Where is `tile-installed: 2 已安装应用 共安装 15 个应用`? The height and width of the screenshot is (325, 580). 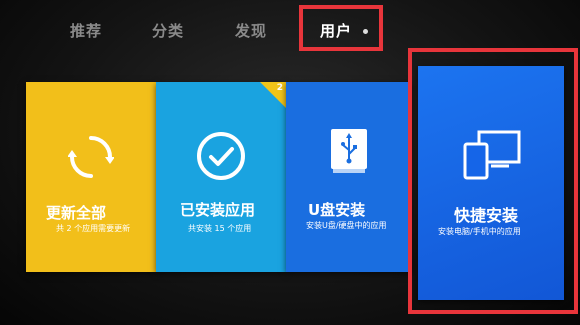
tile-installed: 2 已安装应用 共安装 15 个应用 is located at coordinates (221, 177).